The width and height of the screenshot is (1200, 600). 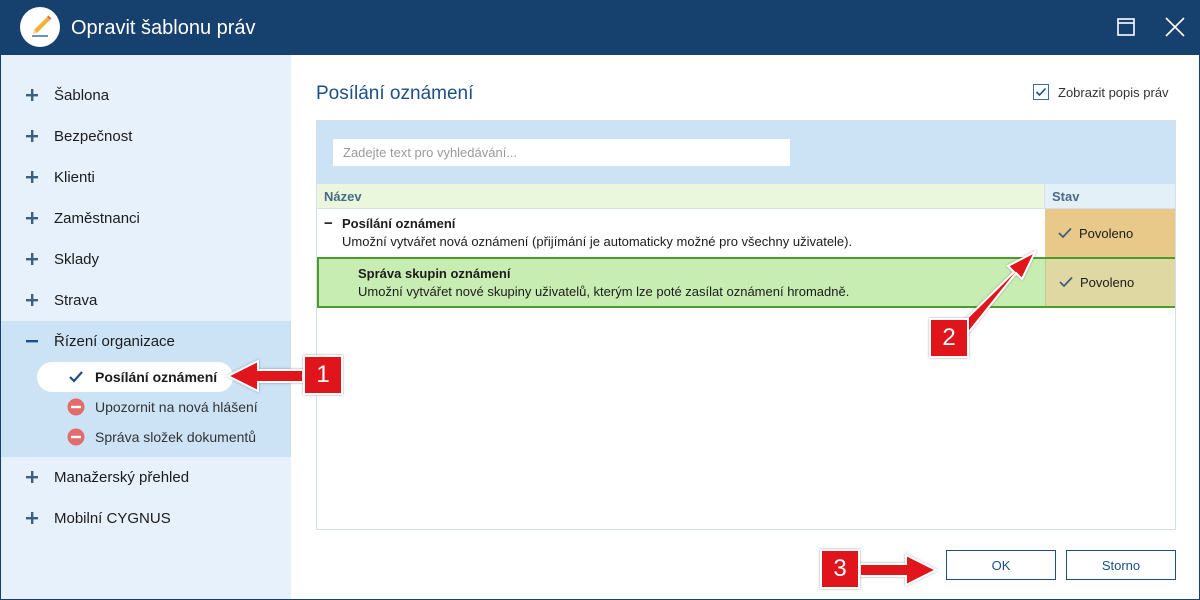 I want to click on pencil-logo-icon, so click(x=40, y=27).